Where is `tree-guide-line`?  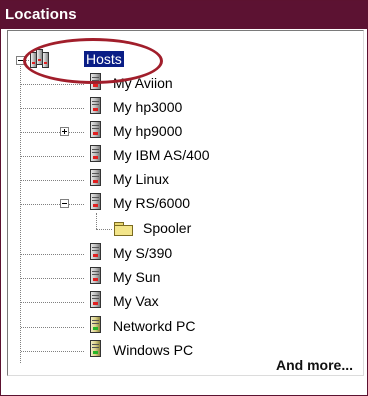 tree-guide-line is located at coordinates (96, 221).